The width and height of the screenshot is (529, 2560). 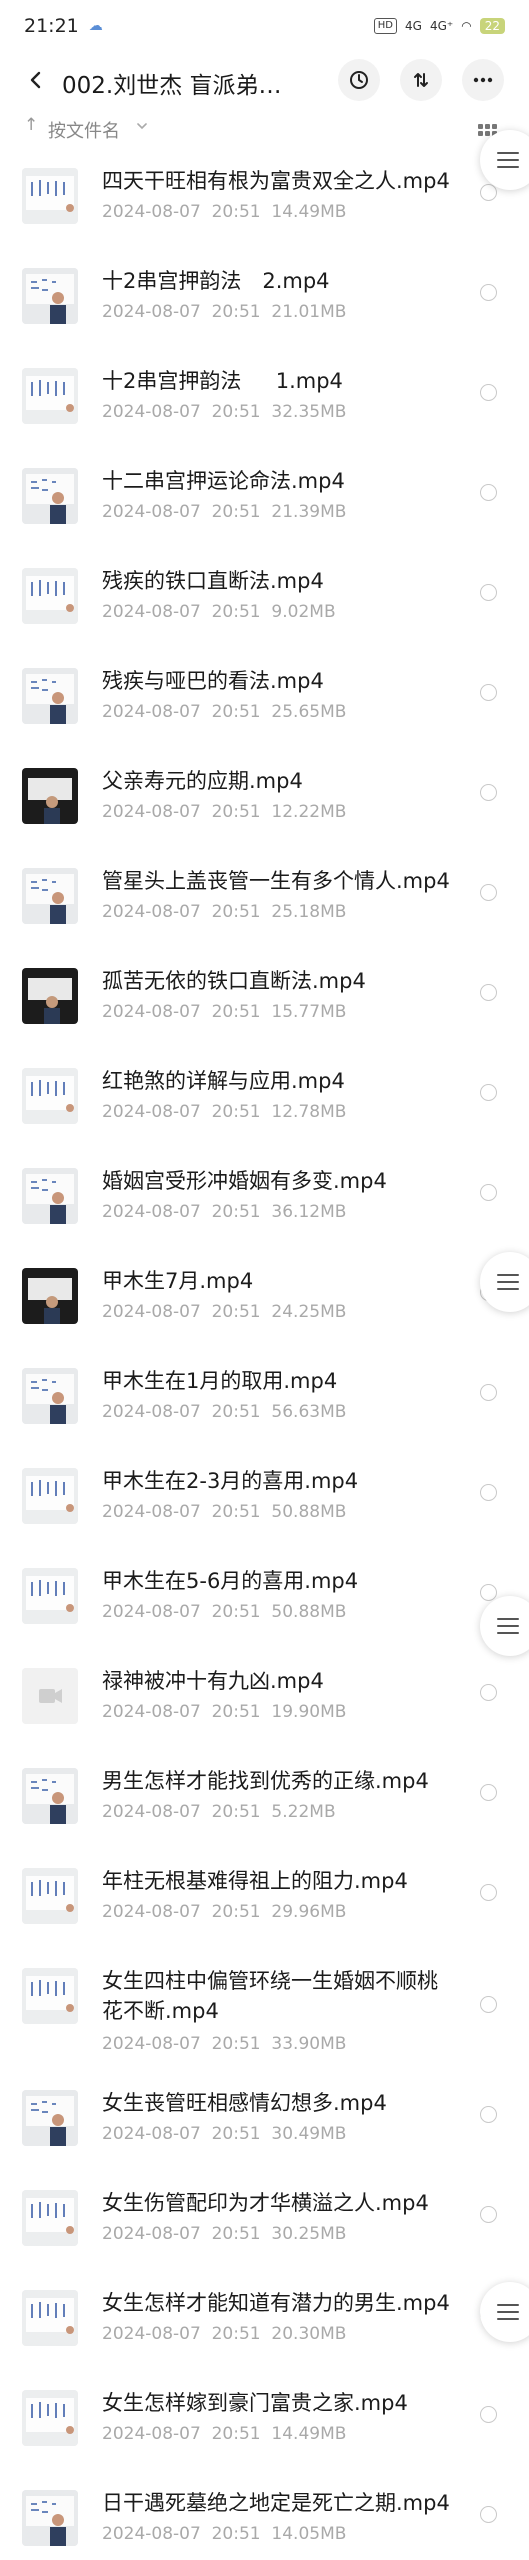 What do you see at coordinates (359, 80) in the screenshot?
I see `history-button` at bounding box center [359, 80].